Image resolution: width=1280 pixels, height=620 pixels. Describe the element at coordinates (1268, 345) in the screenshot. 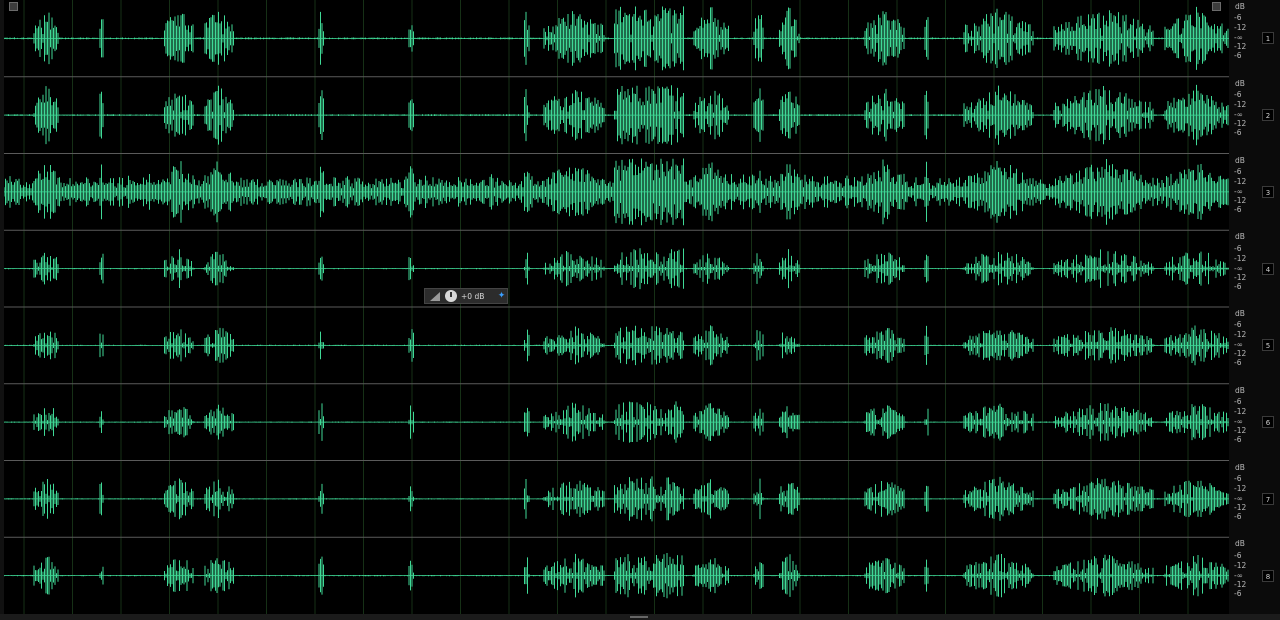

I see `channel-number-badge: 5` at that location.